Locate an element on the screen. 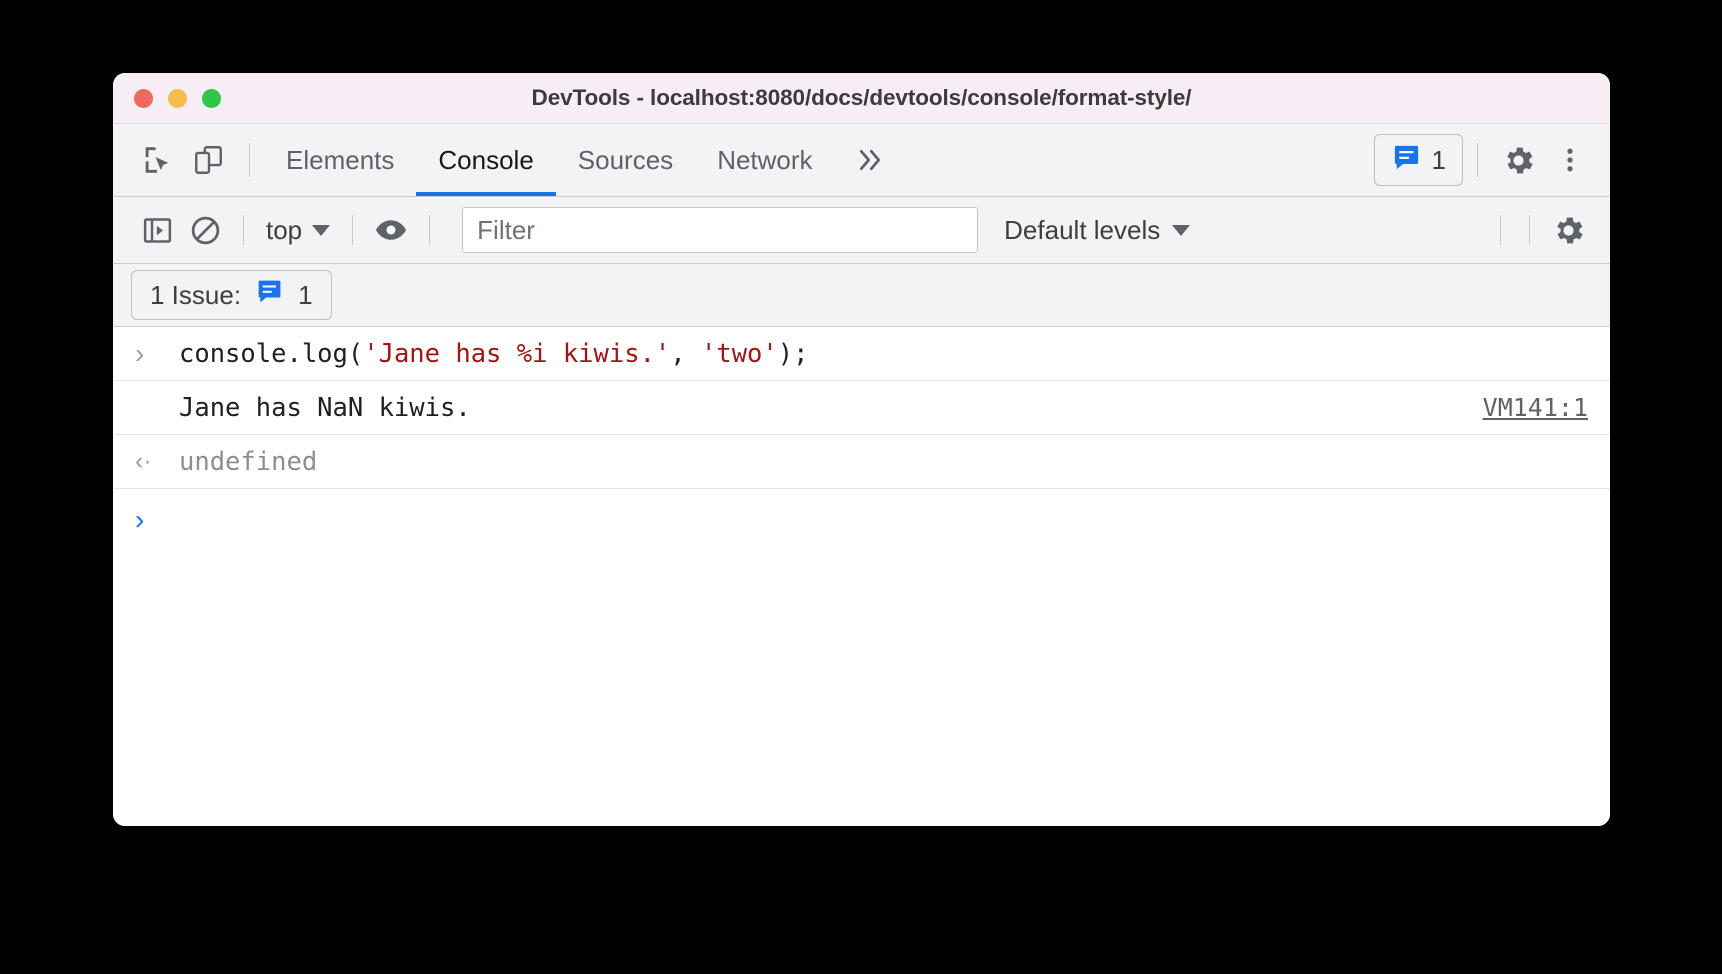  console-prompt-gutter: › is located at coordinates (157, 520).